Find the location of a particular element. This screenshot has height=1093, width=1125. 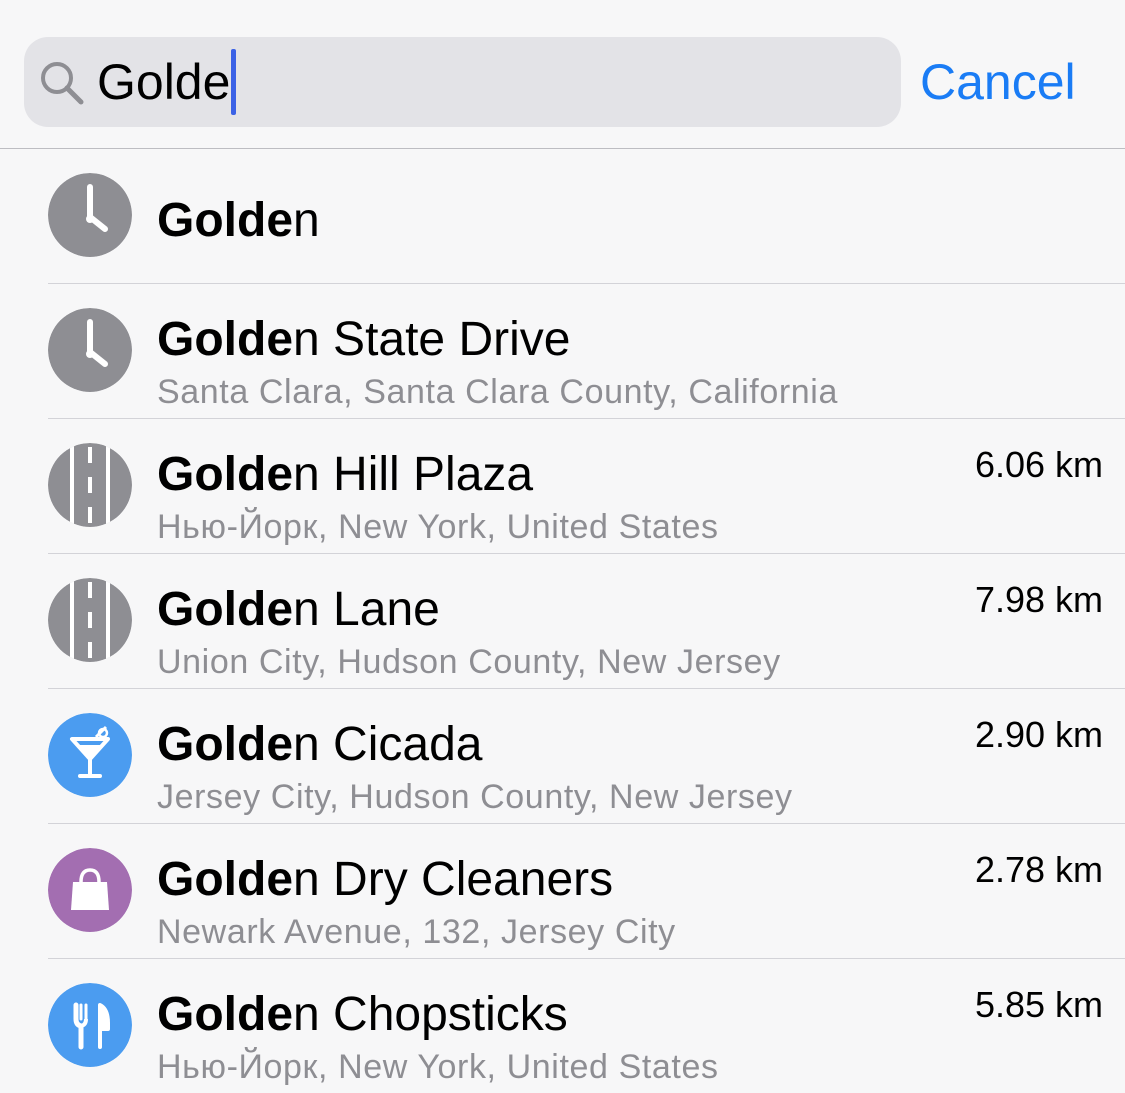

result-distance: 2.90 km is located at coordinates (1038, 734).